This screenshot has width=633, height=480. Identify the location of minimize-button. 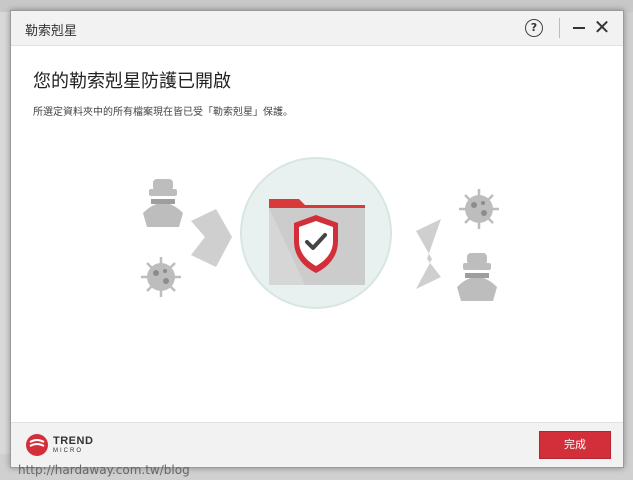
(579, 28).